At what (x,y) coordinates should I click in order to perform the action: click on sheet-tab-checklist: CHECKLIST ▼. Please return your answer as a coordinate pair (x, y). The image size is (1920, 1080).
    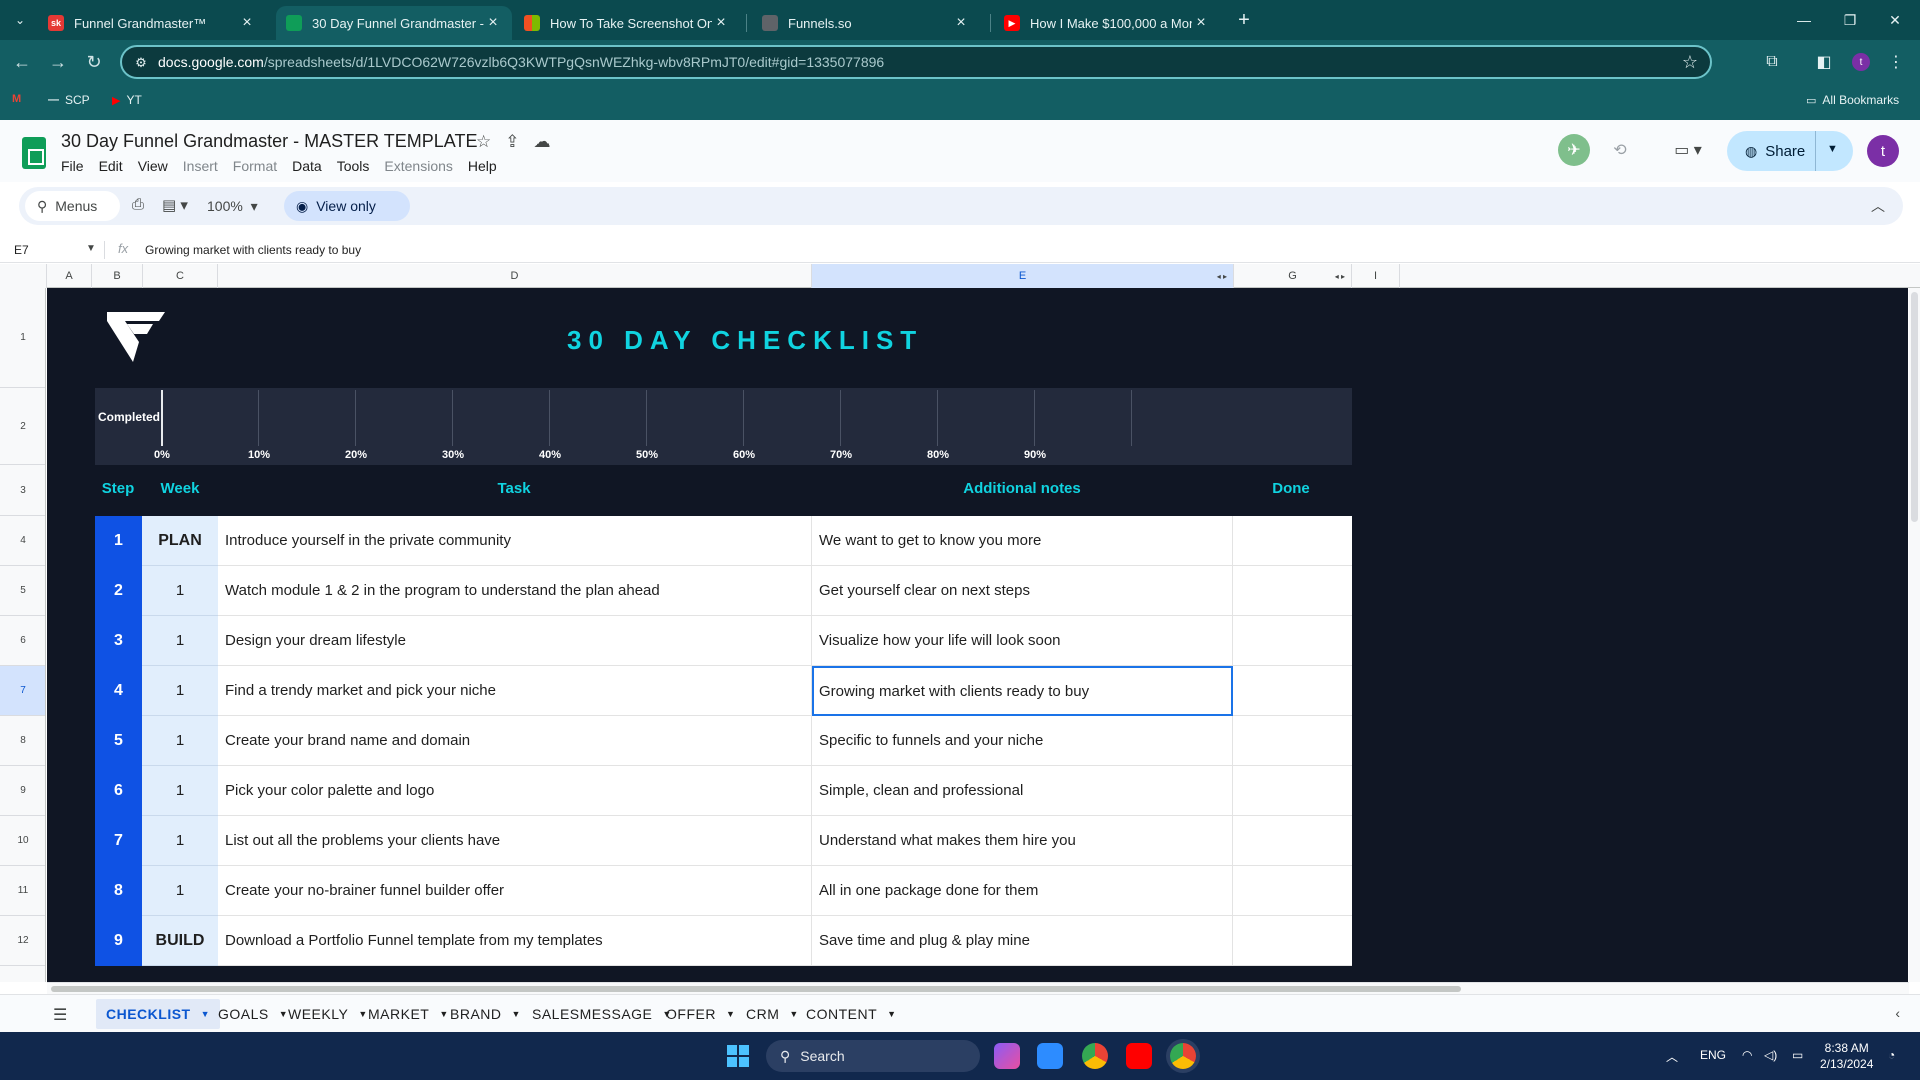
    Looking at the image, I should click on (158, 1014).